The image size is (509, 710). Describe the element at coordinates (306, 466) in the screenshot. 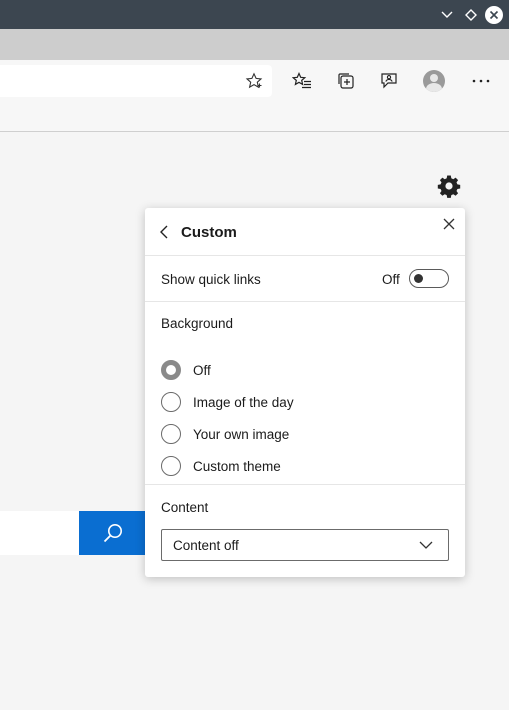

I see `background-option-custom-theme: Custom theme` at that location.